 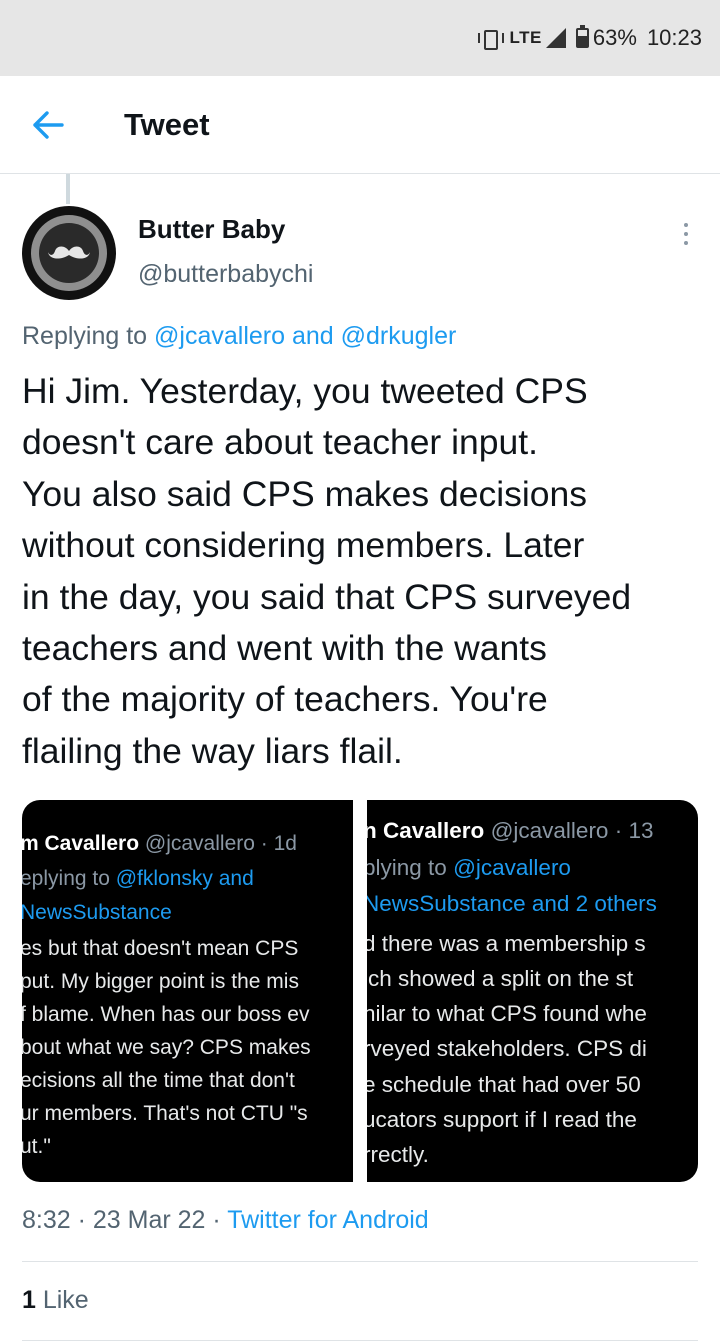 I want to click on tweet-text-line: in the day, you said that CPS surveyed, so click(x=327, y=596).